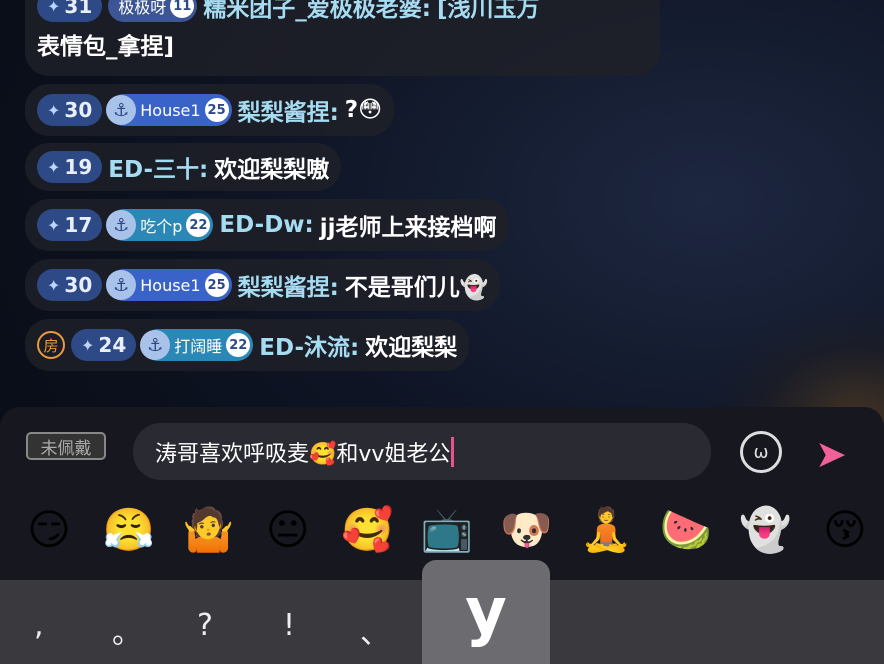 This screenshot has width=884, height=664. Describe the element at coordinates (845, 530) in the screenshot. I see `emoji-item: 😚` at that location.